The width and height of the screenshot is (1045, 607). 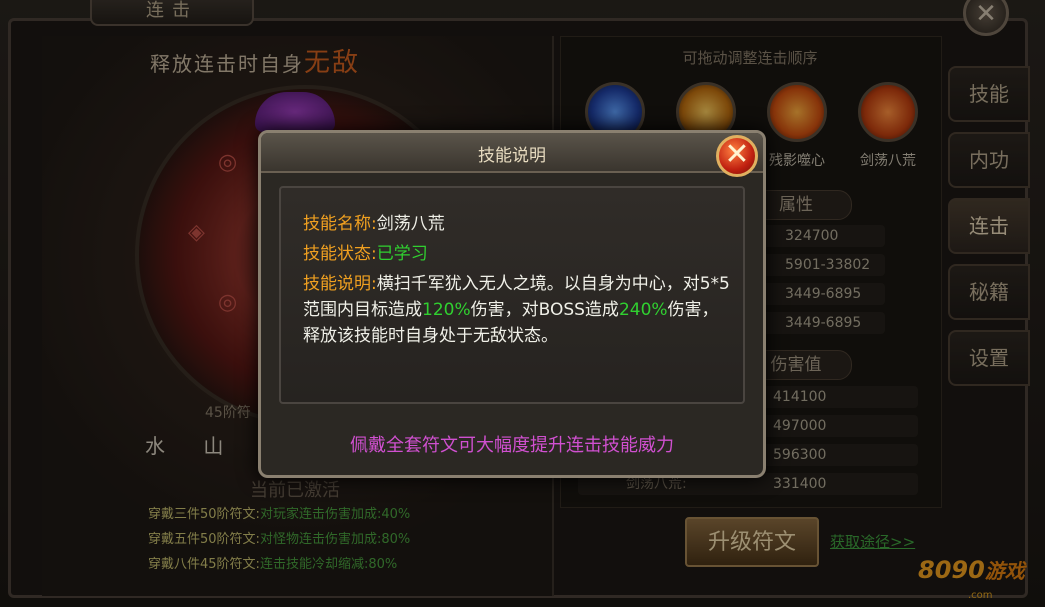 I want to click on skill-desc-text: 伤害，对BOSS造成, so click(x=544, y=310).